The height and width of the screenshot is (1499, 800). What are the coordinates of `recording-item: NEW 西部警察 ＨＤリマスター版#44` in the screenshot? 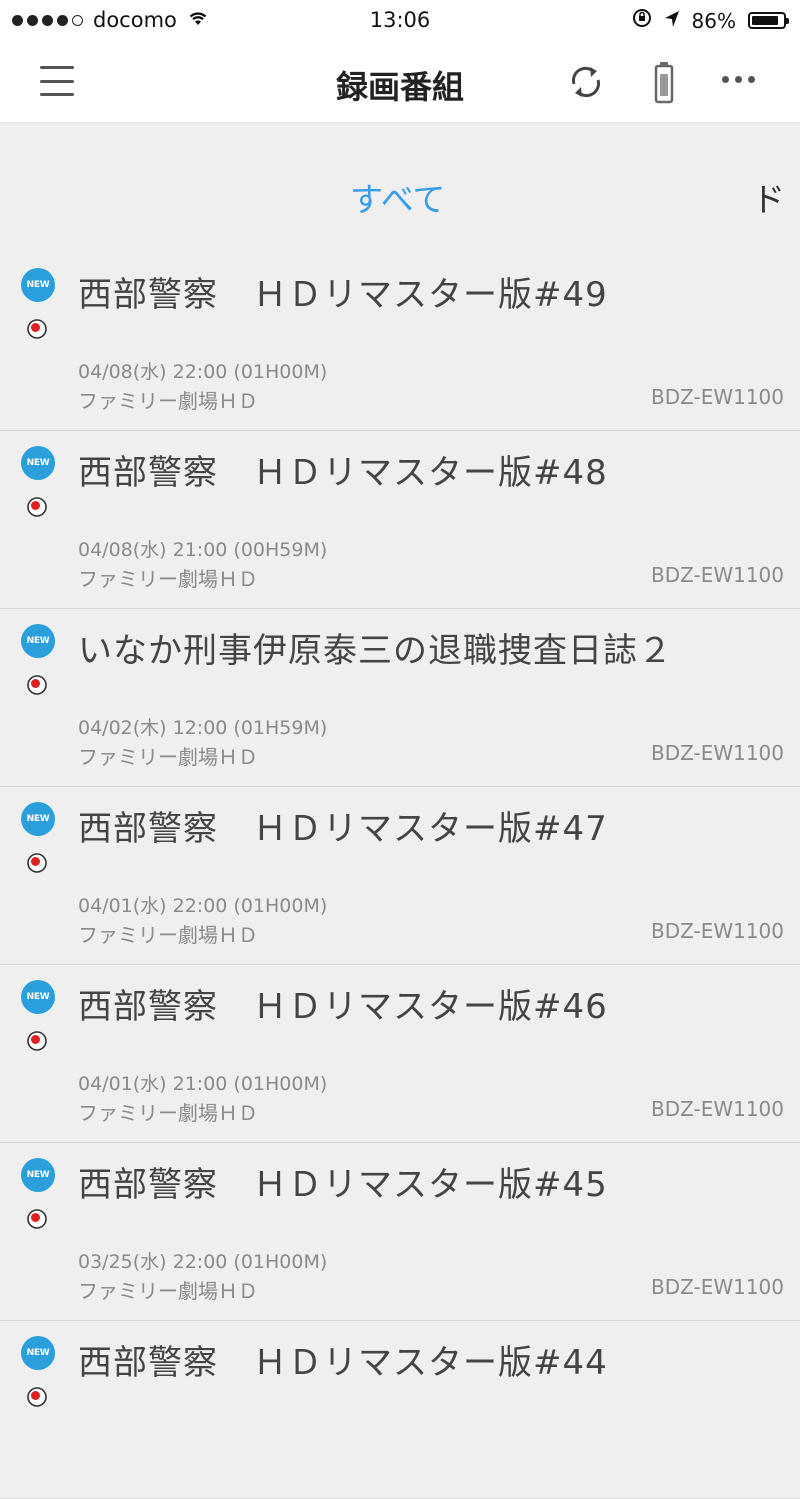 It's located at (400, 1410).